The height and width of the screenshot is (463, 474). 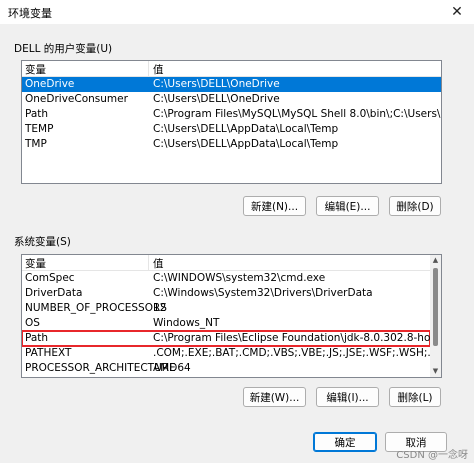 What do you see at coordinates (237, 12) in the screenshot?
I see `title-bar: 环境变量 ✕` at bounding box center [237, 12].